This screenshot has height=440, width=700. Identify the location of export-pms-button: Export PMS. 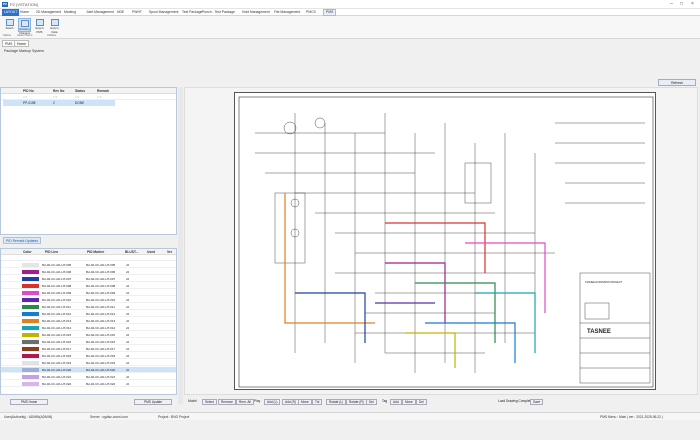
(39, 26).